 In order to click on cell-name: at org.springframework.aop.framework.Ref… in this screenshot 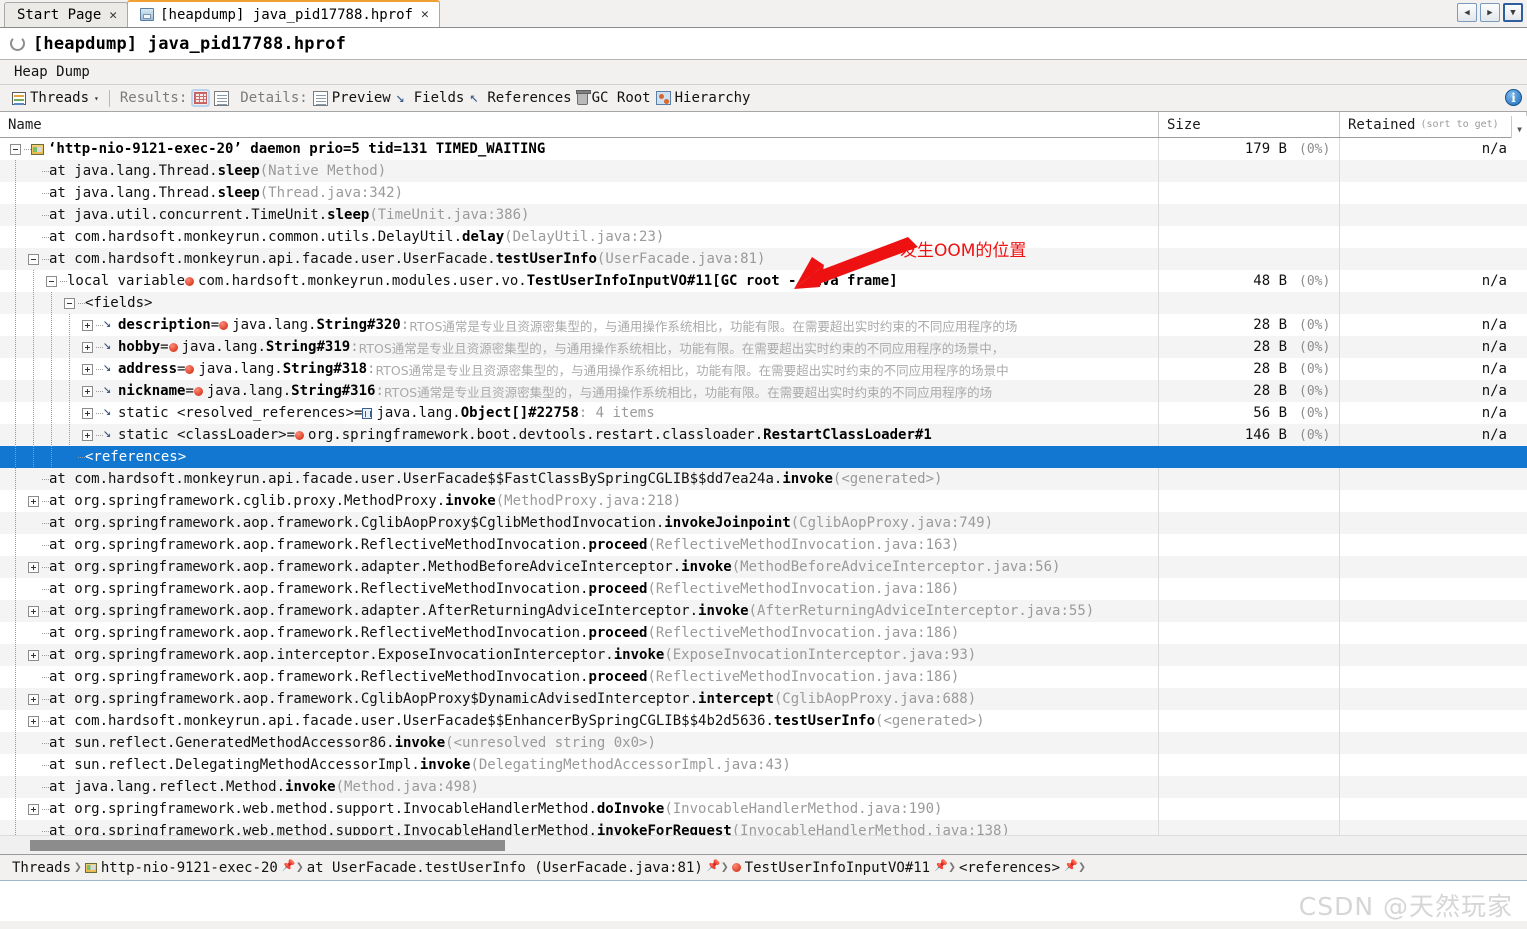, I will do `click(579, 545)`.